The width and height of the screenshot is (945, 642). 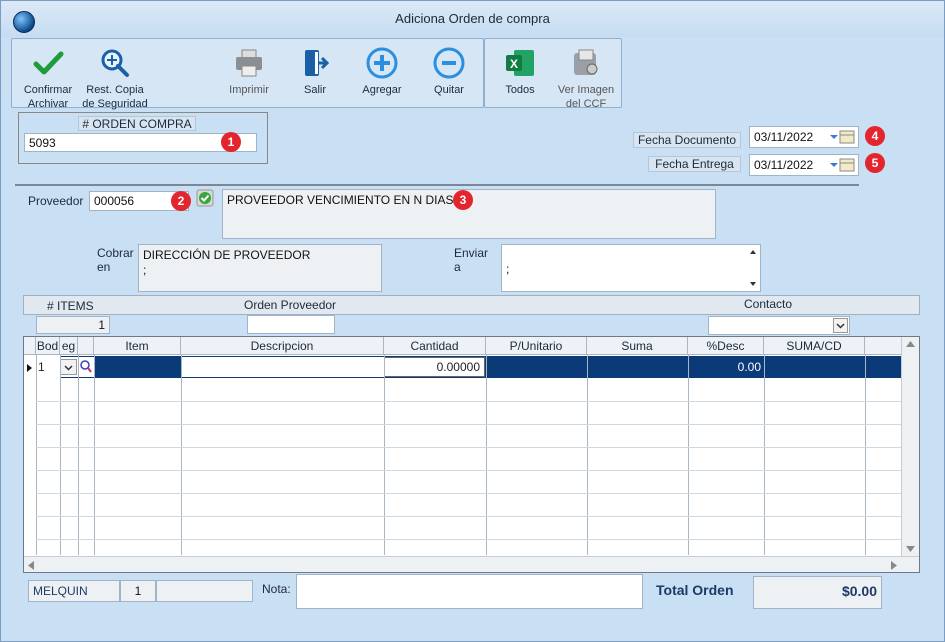 What do you see at coordinates (204, 591) in the screenshot?
I see `status-extra` at bounding box center [204, 591].